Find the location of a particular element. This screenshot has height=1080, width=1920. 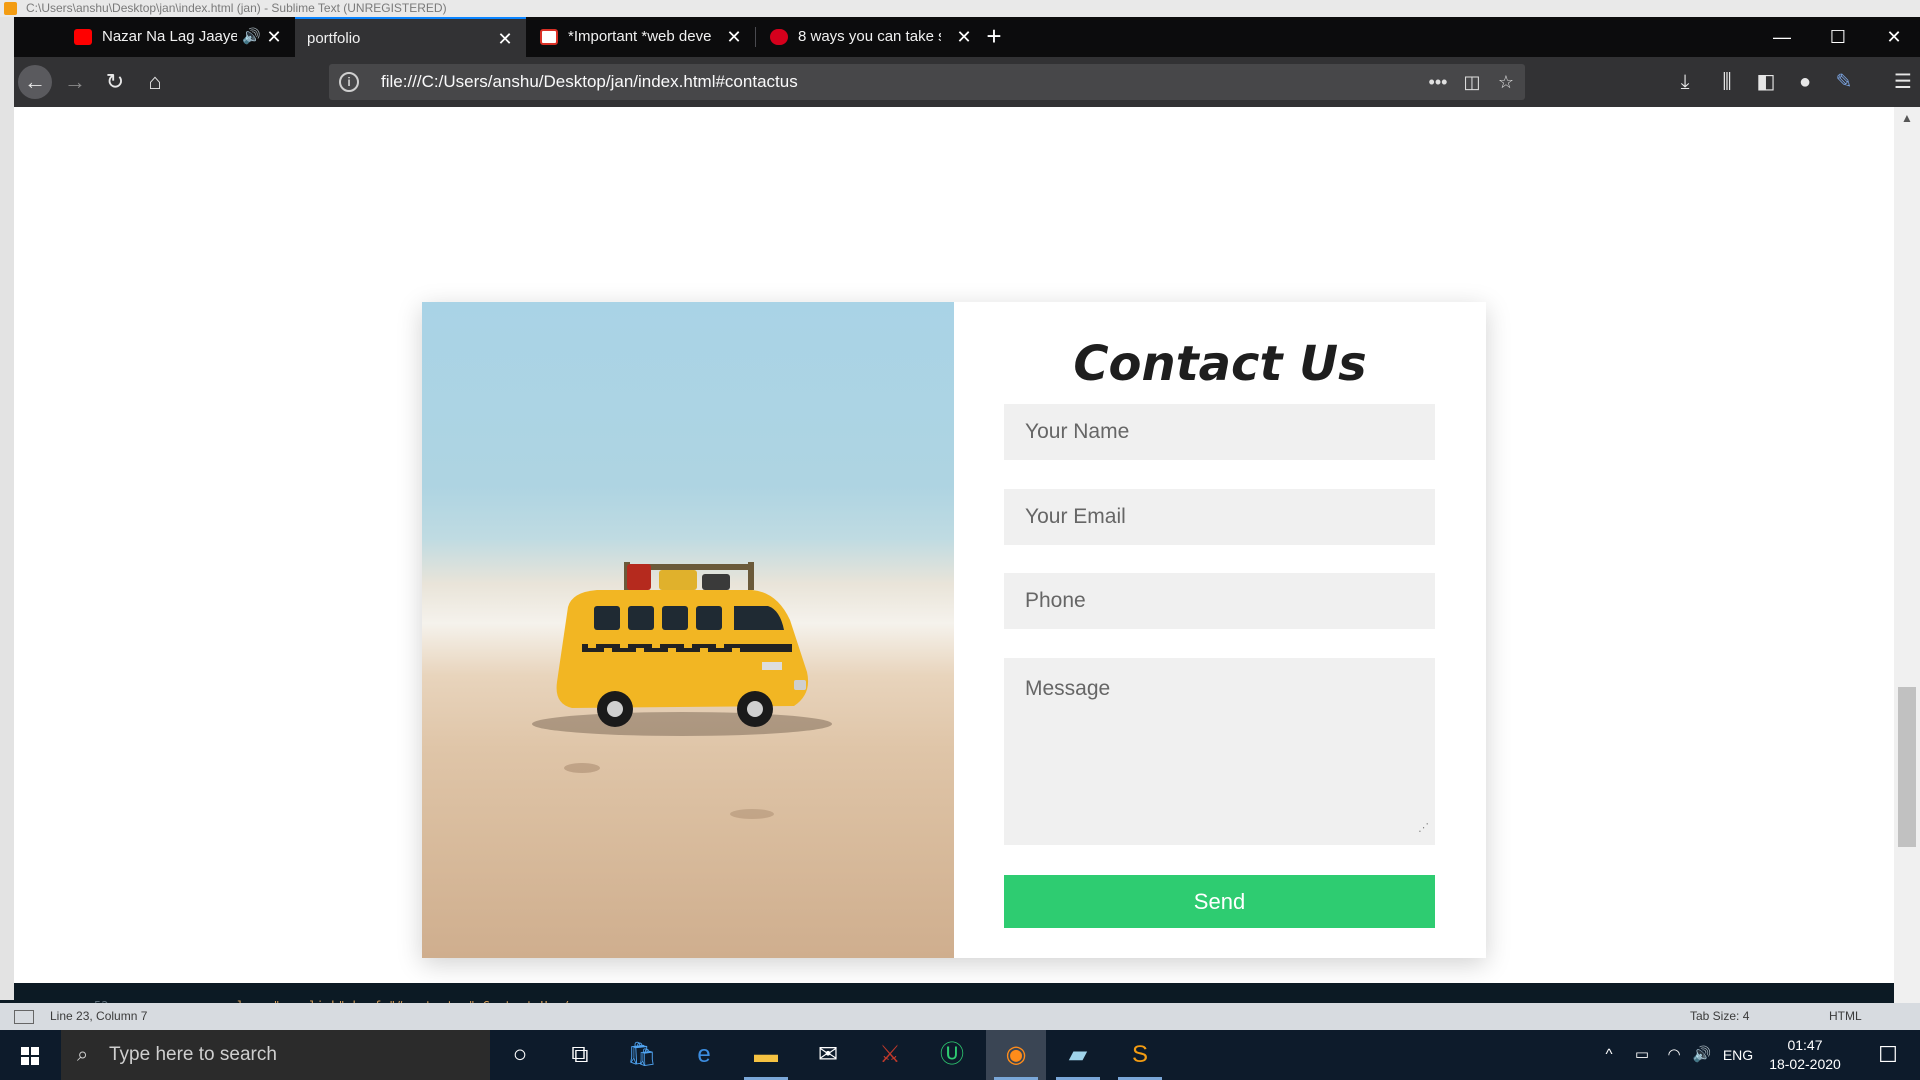

page-actions-icon: ••• is located at coordinates (1438, 82).